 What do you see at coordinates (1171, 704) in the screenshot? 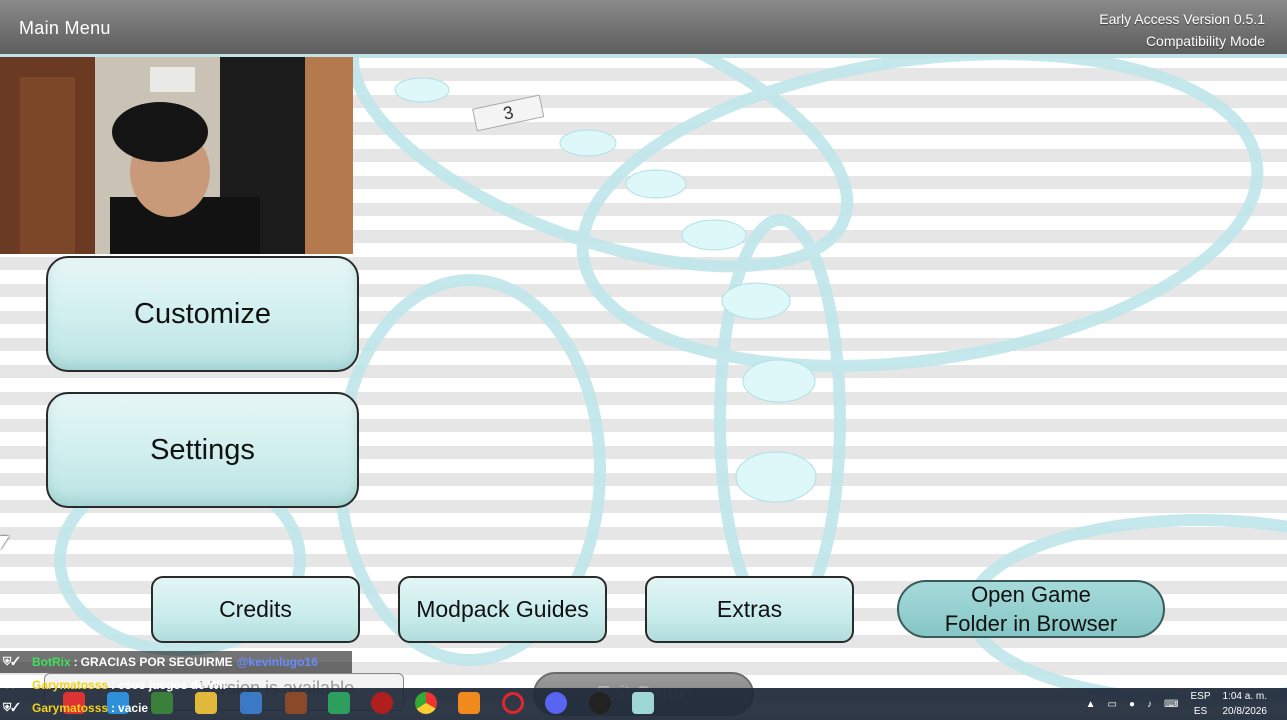
I see `keyboard-icon: ⌨` at bounding box center [1171, 704].